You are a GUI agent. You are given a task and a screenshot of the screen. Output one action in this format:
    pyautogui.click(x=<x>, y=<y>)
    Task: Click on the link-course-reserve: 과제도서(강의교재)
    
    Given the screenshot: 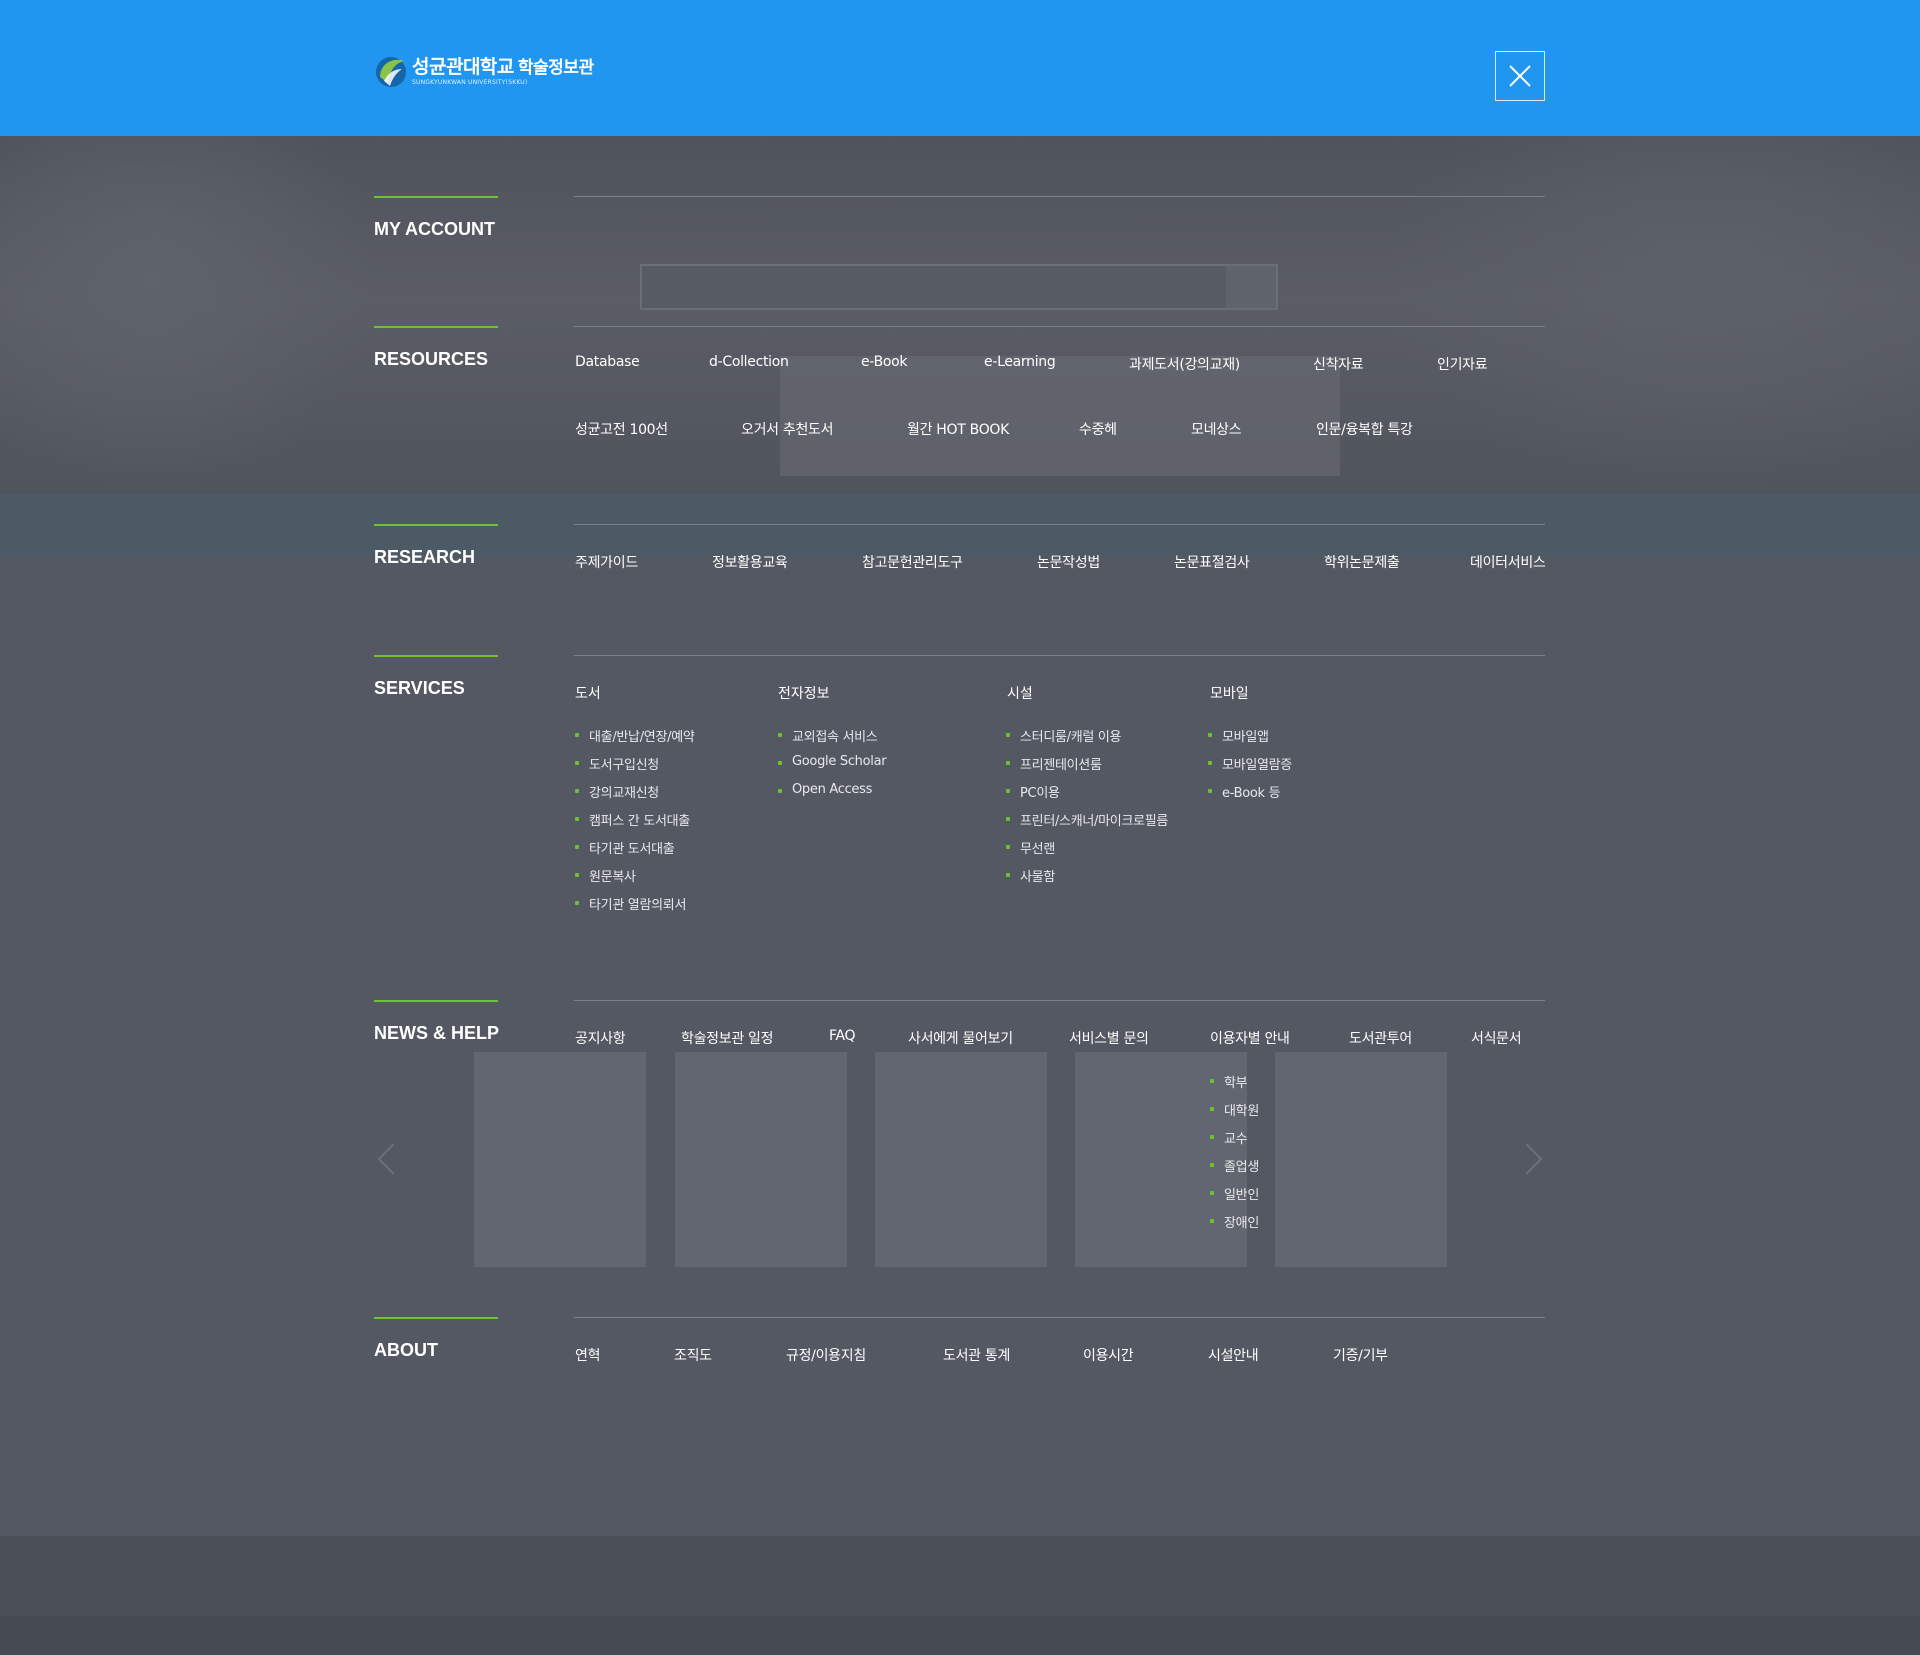 What is the action you would take?
    pyautogui.click(x=1184, y=364)
    